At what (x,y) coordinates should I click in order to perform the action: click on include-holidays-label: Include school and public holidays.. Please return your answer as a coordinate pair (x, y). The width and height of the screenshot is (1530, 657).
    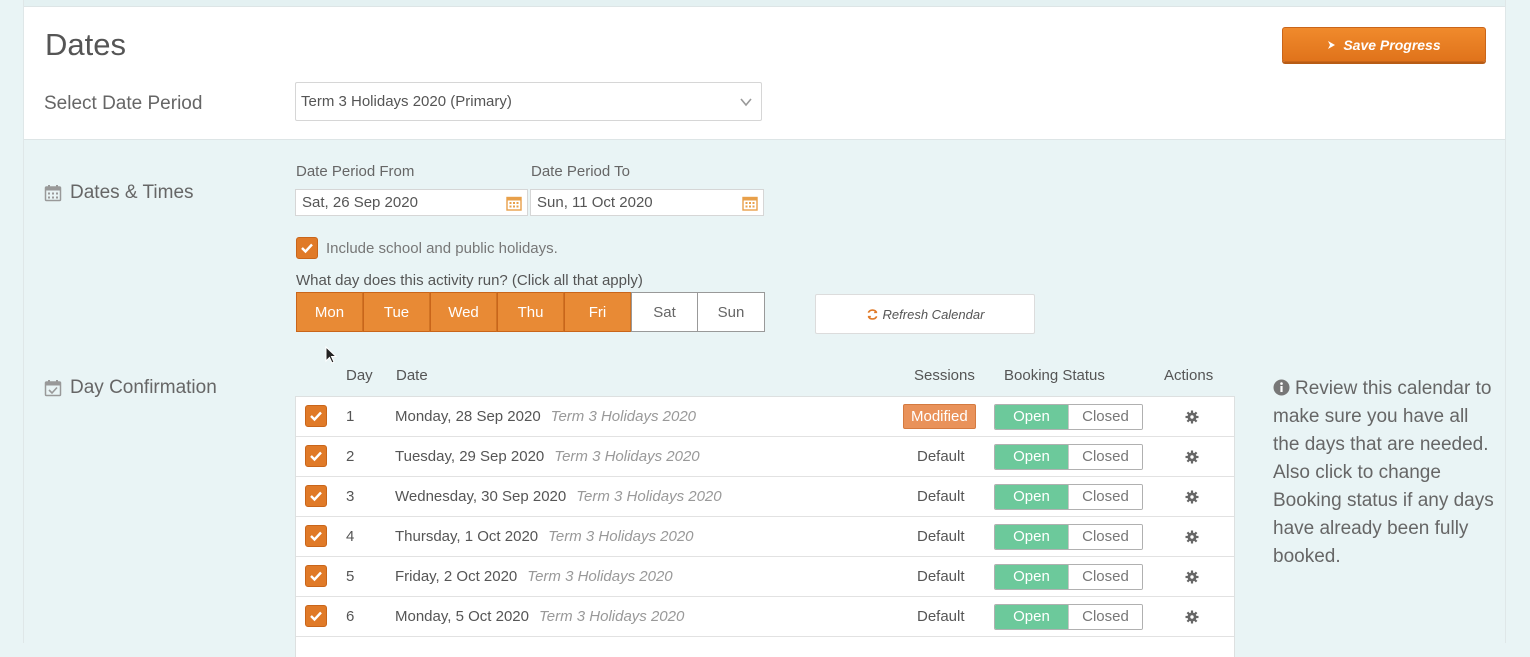
    Looking at the image, I should click on (442, 248).